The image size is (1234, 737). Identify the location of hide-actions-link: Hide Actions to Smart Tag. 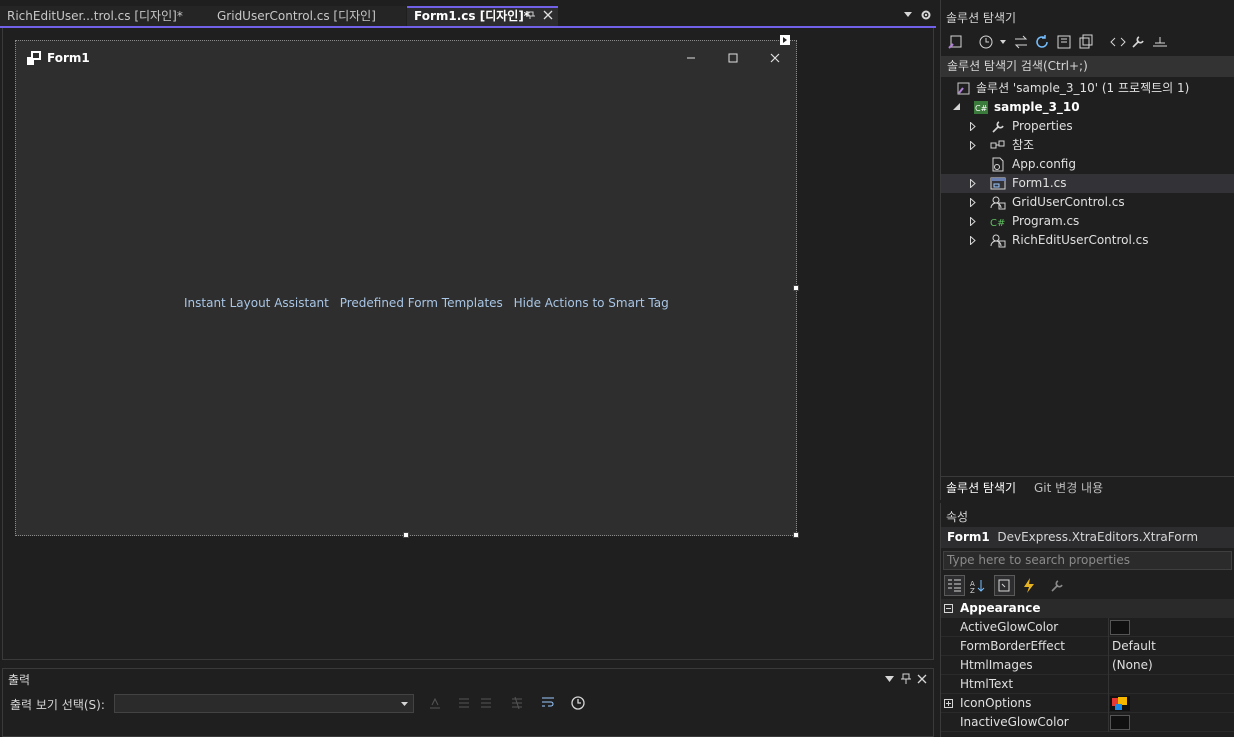
(591, 303).